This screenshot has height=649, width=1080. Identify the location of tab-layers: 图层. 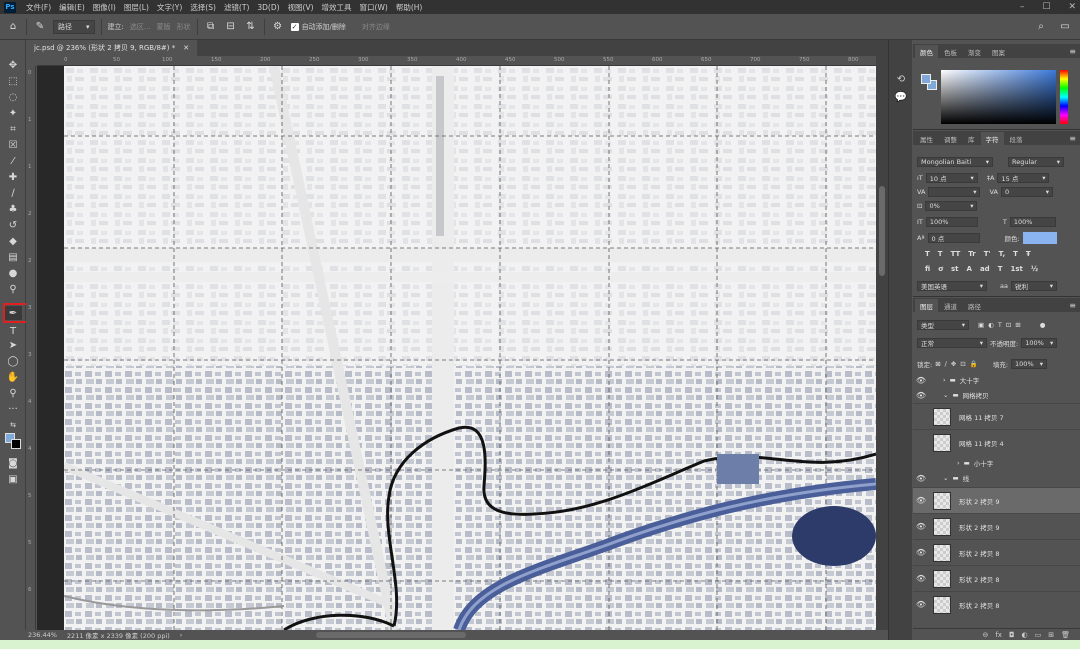
(926, 305).